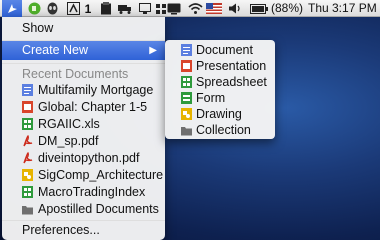  I want to click on recent-document-item: MacroTradingIndex, so click(83, 192).